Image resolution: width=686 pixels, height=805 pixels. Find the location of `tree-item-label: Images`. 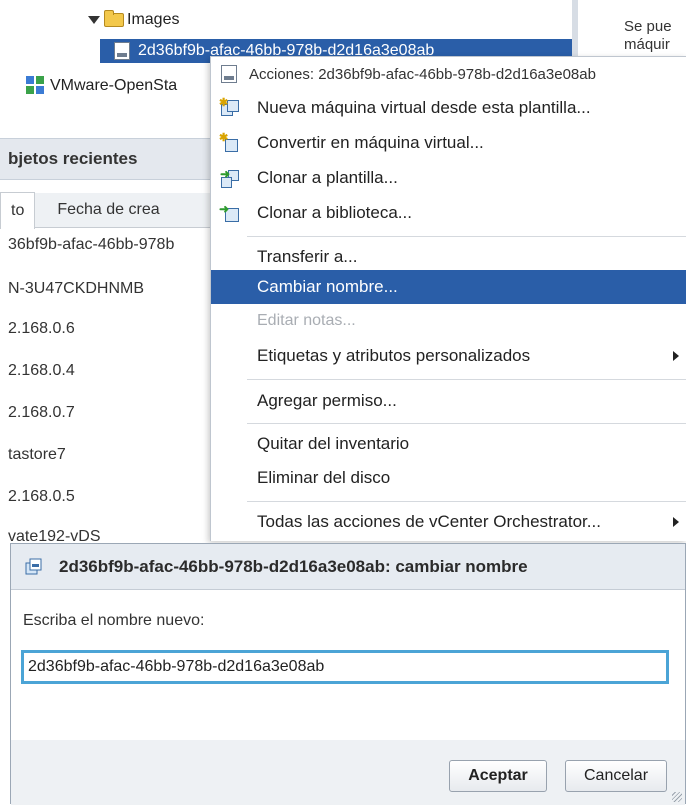

tree-item-label: Images is located at coordinates (153, 19).